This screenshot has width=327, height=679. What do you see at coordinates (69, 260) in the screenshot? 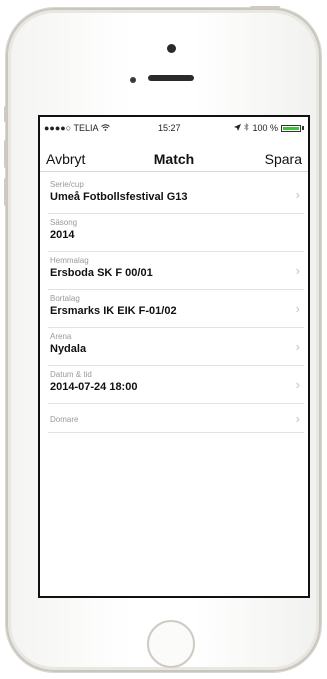
I see `row-label: Hemmalag` at bounding box center [69, 260].